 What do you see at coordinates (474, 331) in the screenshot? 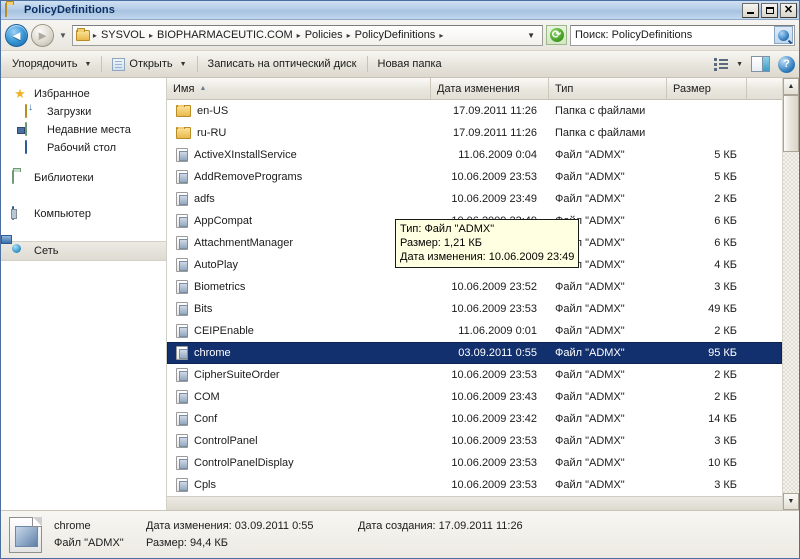
I see `table-row: CEIPEnable 11.06.2009 0:01 Файл "ADMX" 2 КБ` at bounding box center [474, 331].